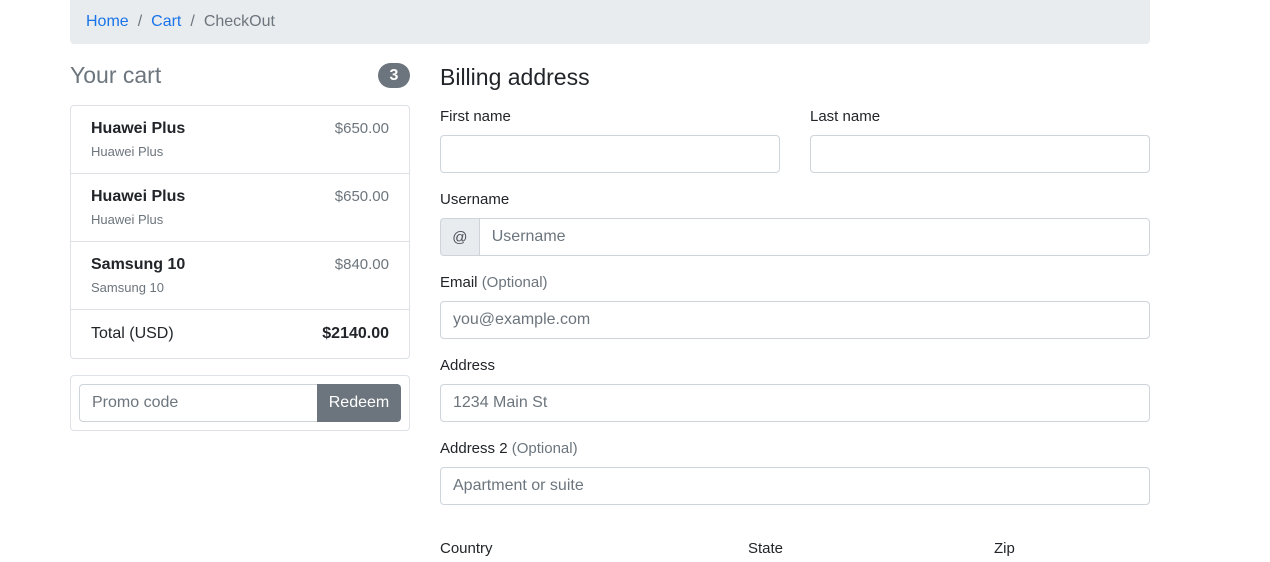 This screenshot has height=562, width=1270. Describe the element at coordinates (459, 237) in the screenshot. I see `at-sign-addon: @` at that location.